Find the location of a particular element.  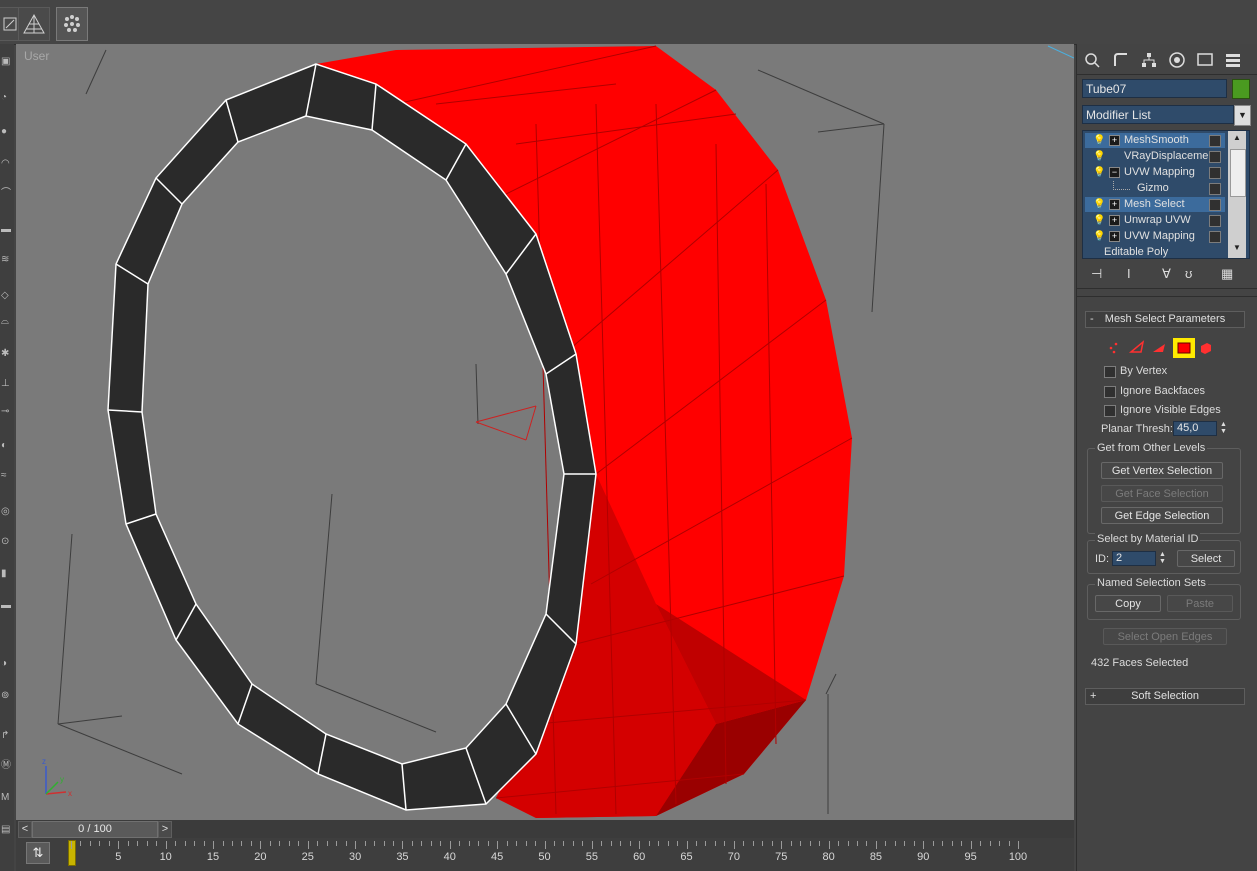

tool-icon: ◔ is located at coordinates (6, 97).